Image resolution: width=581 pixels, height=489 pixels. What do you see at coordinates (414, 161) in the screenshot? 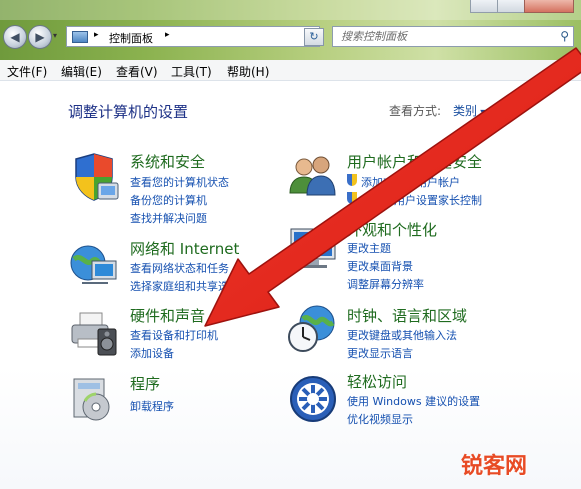
I see `category-user-accounts: 用户帐户和家庭安全` at bounding box center [414, 161].